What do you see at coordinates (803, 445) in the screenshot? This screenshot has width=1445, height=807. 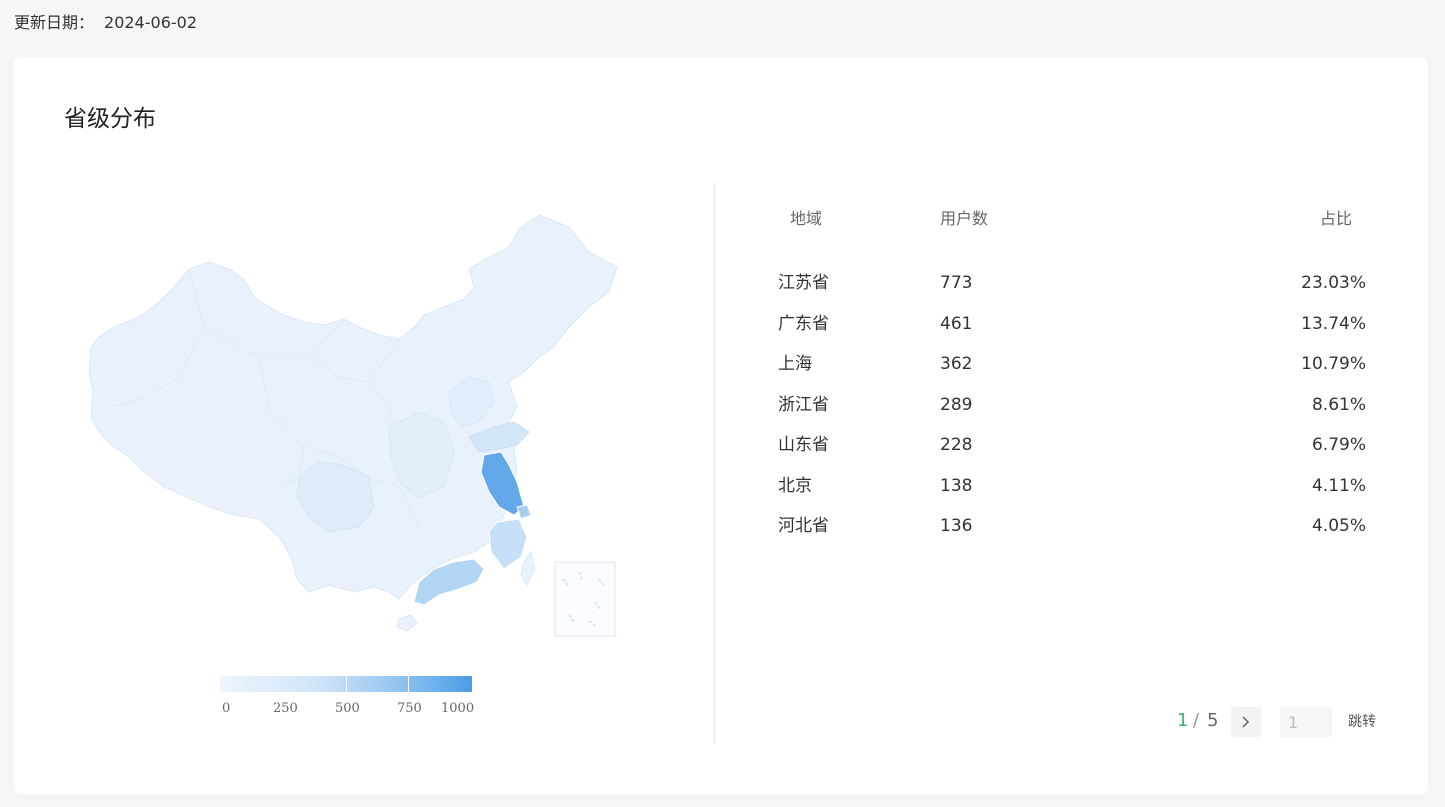 I see `row-region: 山东省` at bounding box center [803, 445].